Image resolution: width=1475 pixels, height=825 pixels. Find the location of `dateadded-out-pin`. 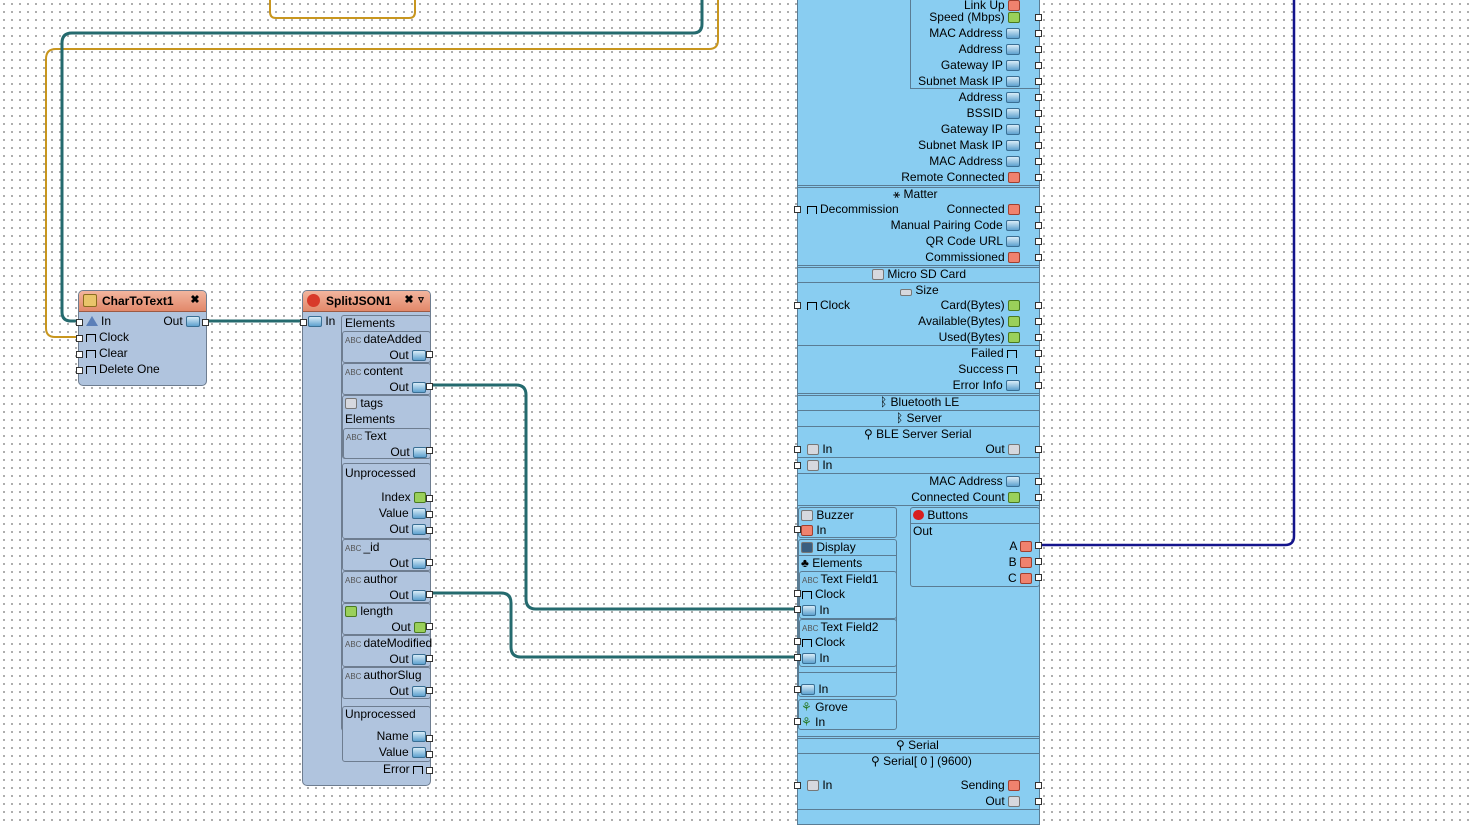

dateadded-out-pin is located at coordinates (429, 354).